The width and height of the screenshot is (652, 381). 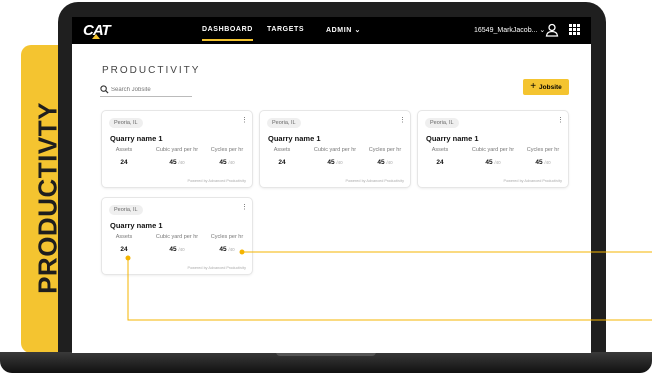 What do you see at coordinates (227, 33) in the screenshot?
I see `nav-dashboard: DASHBOARD` at bounding box center [227, 33].